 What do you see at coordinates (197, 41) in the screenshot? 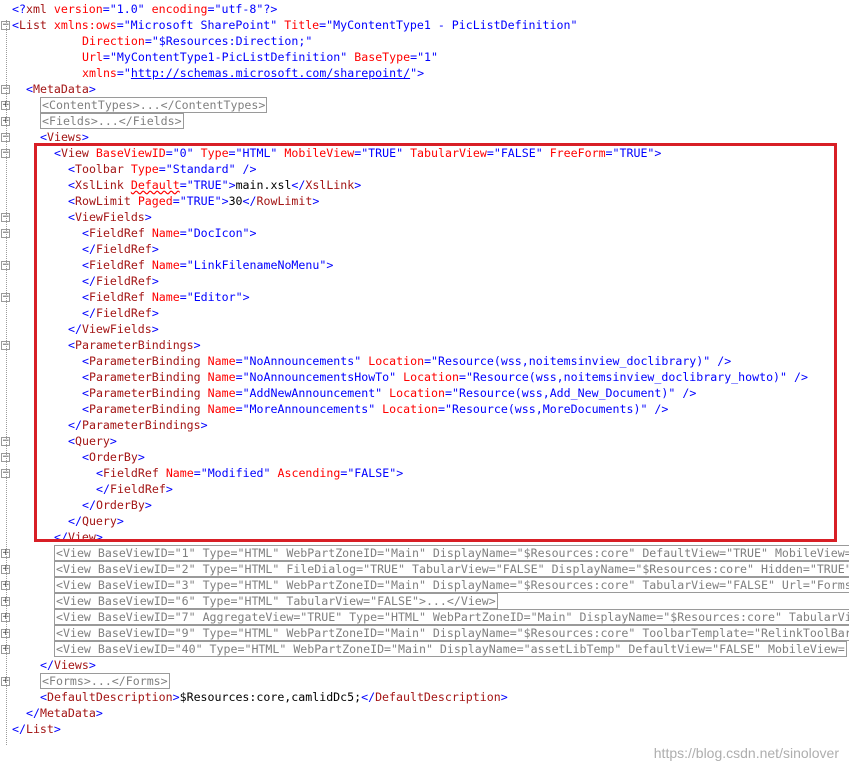
I see `code-line: Direction="$Resources:Direction;"` at bounding box center [197, 41].